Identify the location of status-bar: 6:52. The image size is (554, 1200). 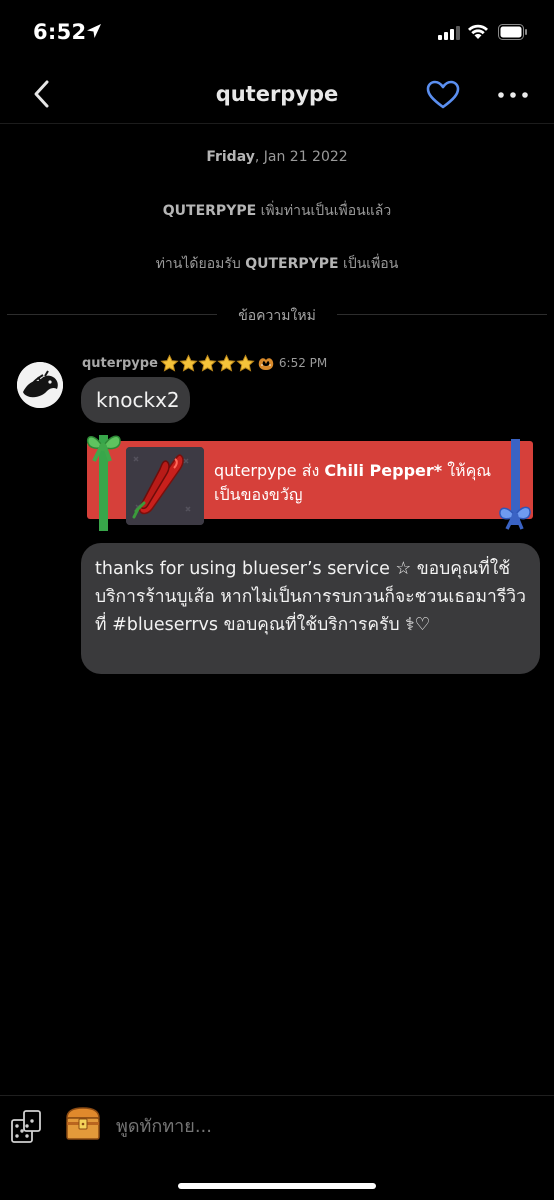
(277, 32).